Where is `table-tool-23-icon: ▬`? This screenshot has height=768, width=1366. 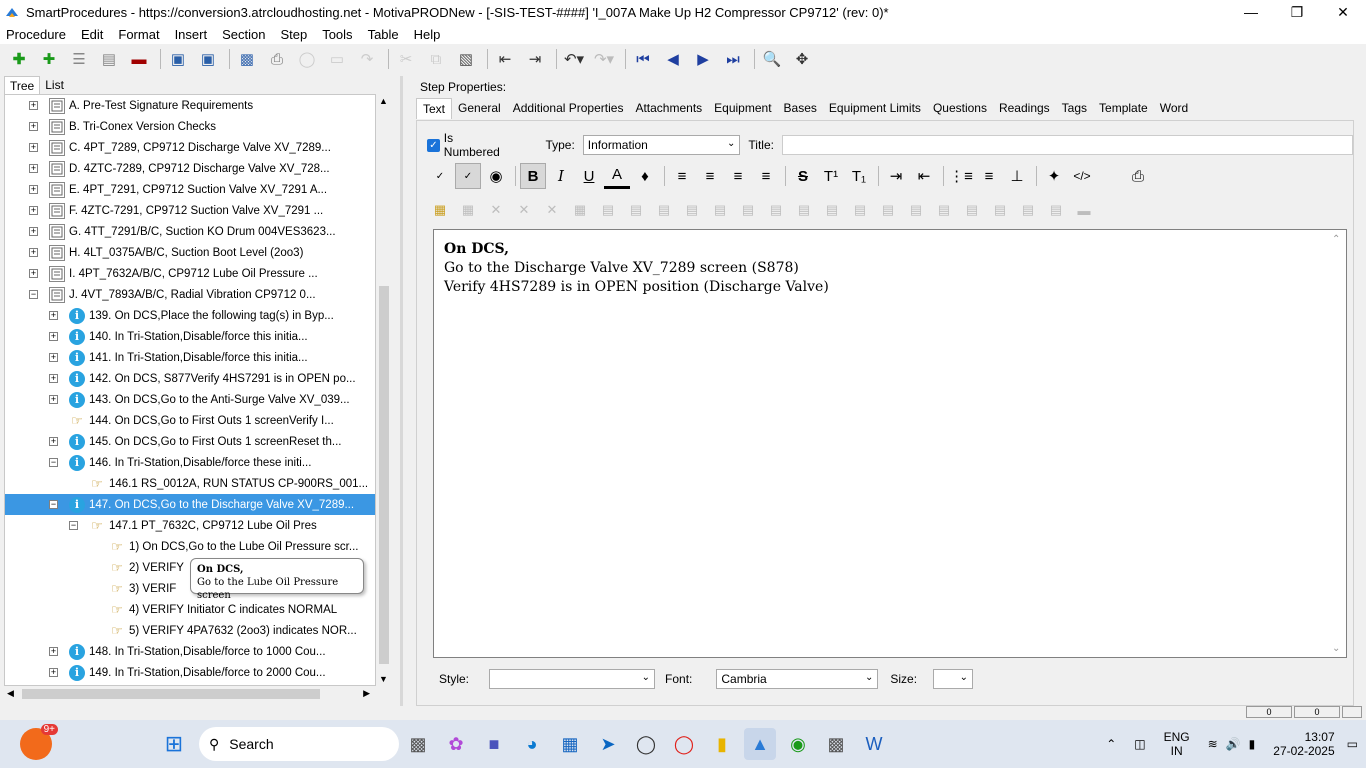 table-tool-23-icon: ▬ is located at coordinates (1084, 210).